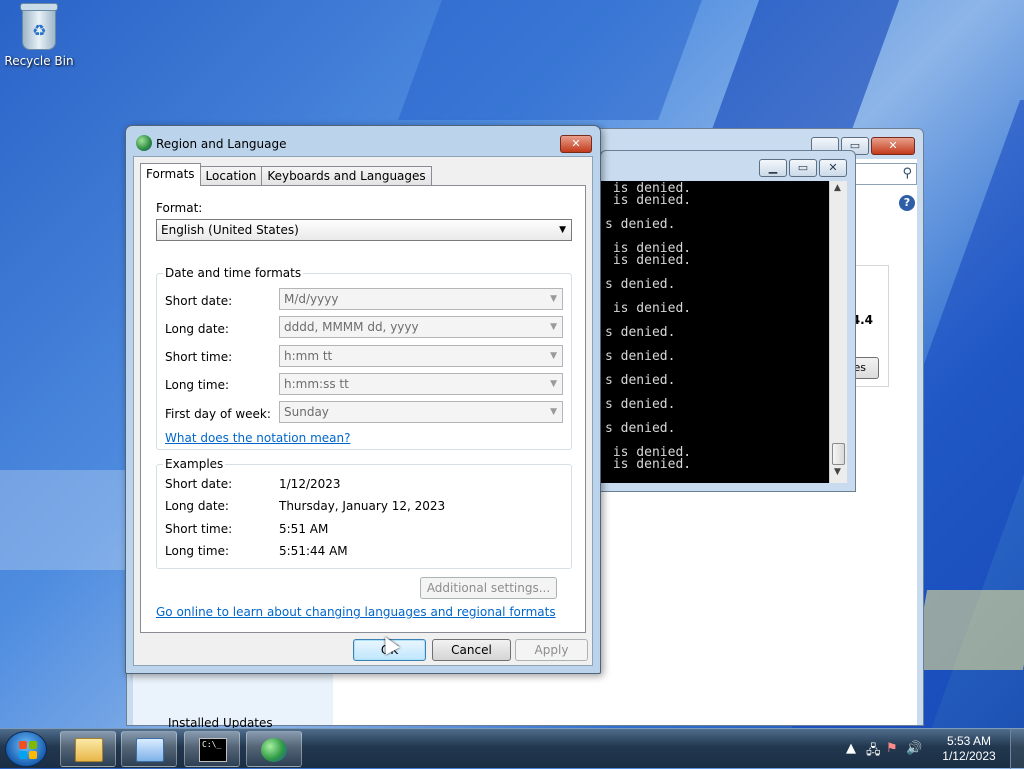 The image size is (1024, 769). What do you see at coordinates (197, 329) in the screenshot?
I see `long-date-label: Long date:` at bounding box center [197, 329].